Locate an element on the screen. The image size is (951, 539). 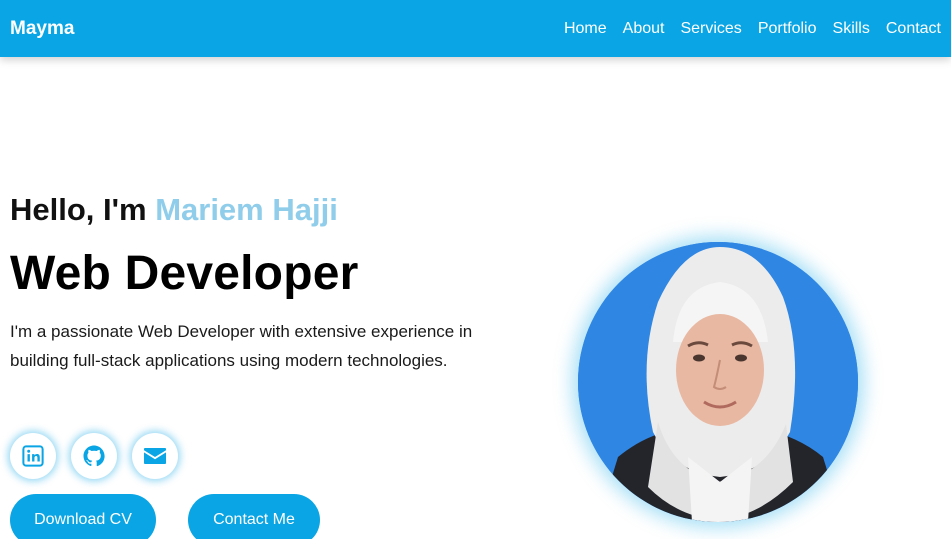
mail-icon is located at coordinates (155, 456).